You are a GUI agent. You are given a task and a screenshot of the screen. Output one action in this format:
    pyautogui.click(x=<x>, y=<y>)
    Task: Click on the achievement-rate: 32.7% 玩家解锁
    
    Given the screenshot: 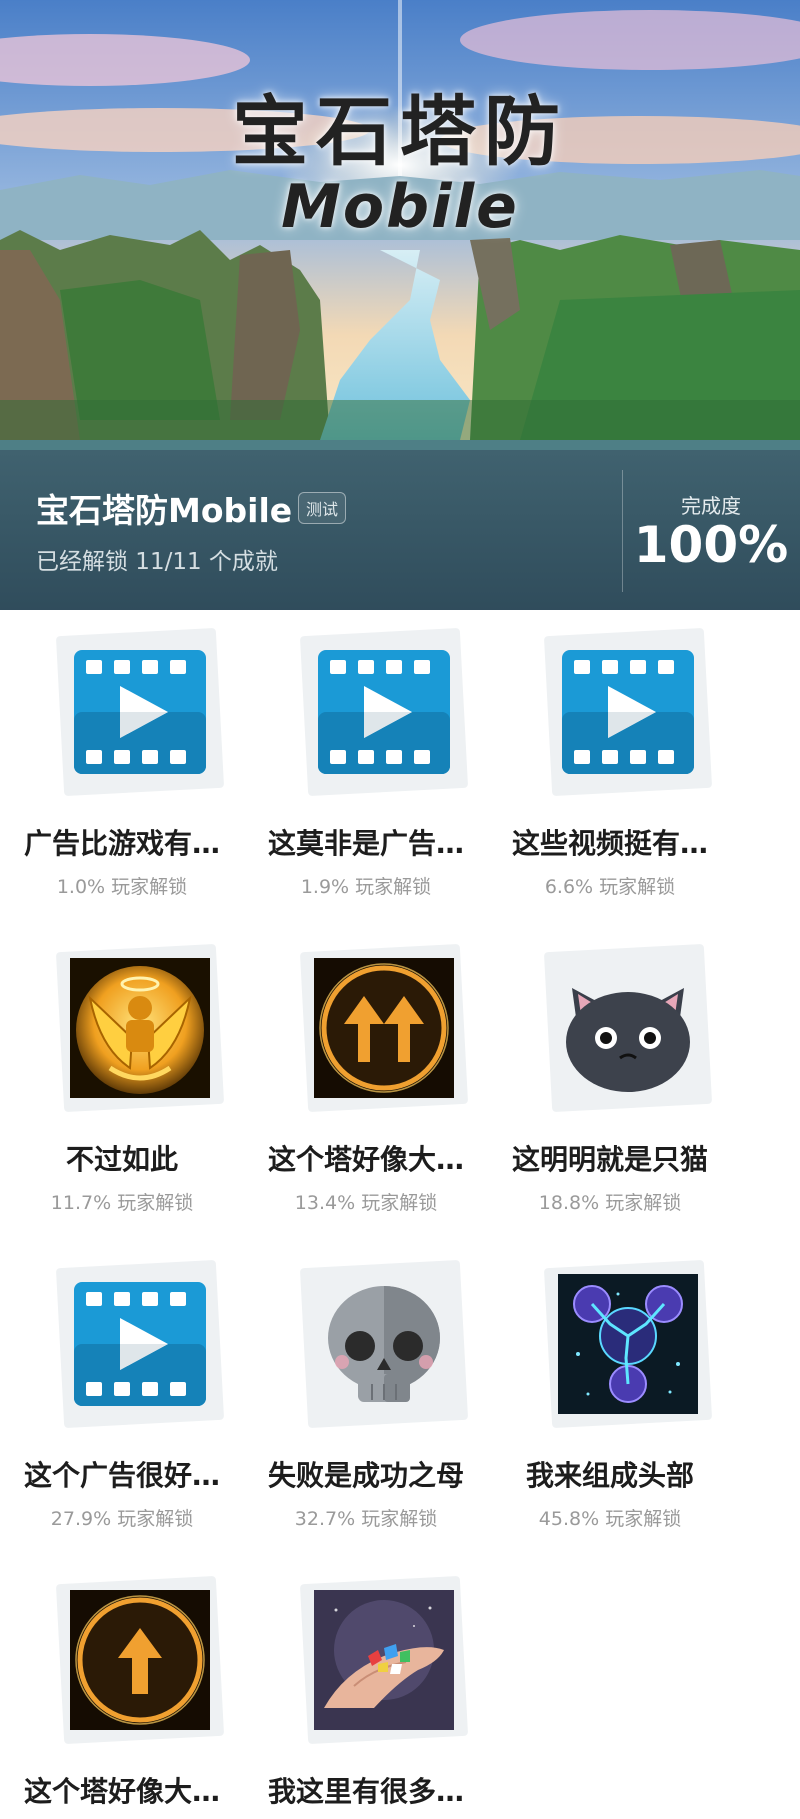 What is the action you would take?
    pyautogui.click(x=366, y=1519)
    